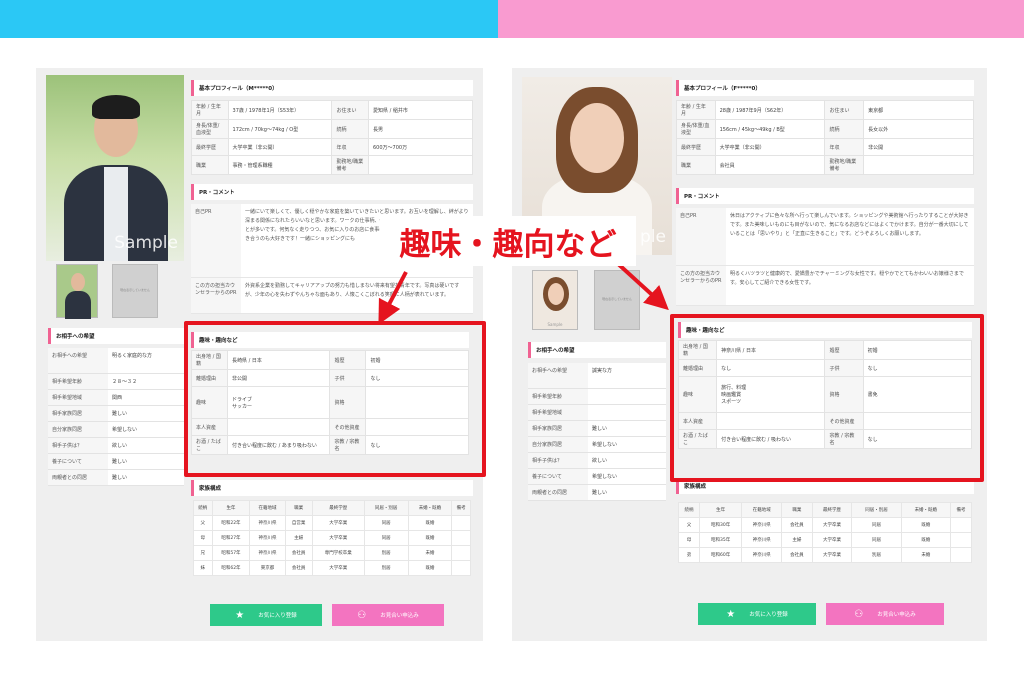 Image resolution: width=1024 pixels, height=683 pixels. Describe the element at coordinates (393, 298) in the screenshot. I see `arrow-left` at that location.